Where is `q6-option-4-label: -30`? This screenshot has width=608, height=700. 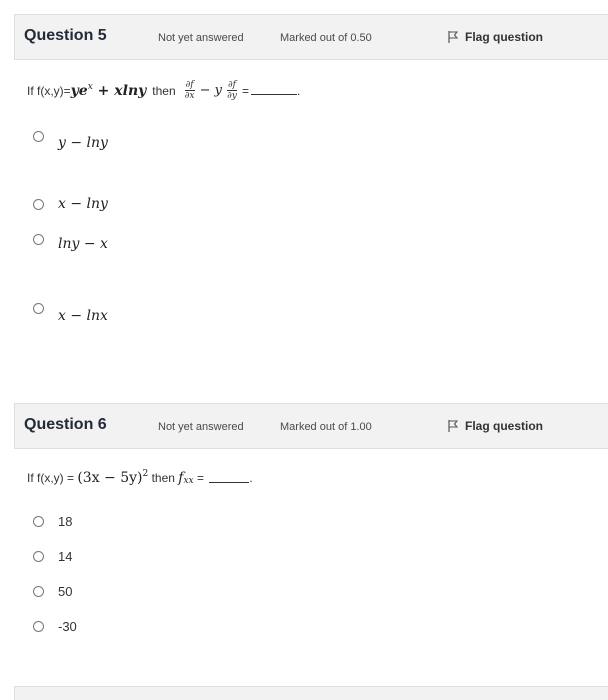
q6-option-4-label: -30 is located at coordinates (67, 626).